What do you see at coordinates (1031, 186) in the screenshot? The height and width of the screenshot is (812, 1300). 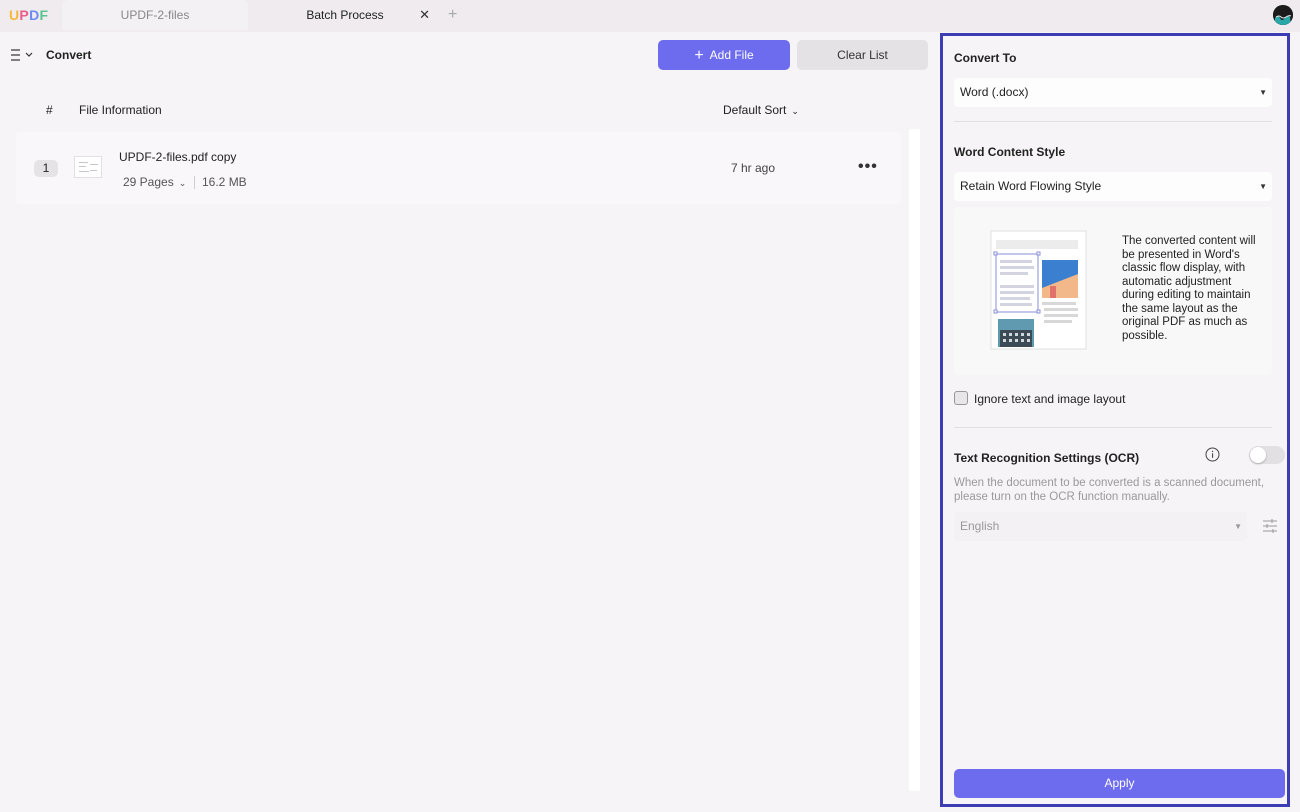 I see `word-content-style-value: Retain Word Flowing Style` at bounding box center [1031, 186].